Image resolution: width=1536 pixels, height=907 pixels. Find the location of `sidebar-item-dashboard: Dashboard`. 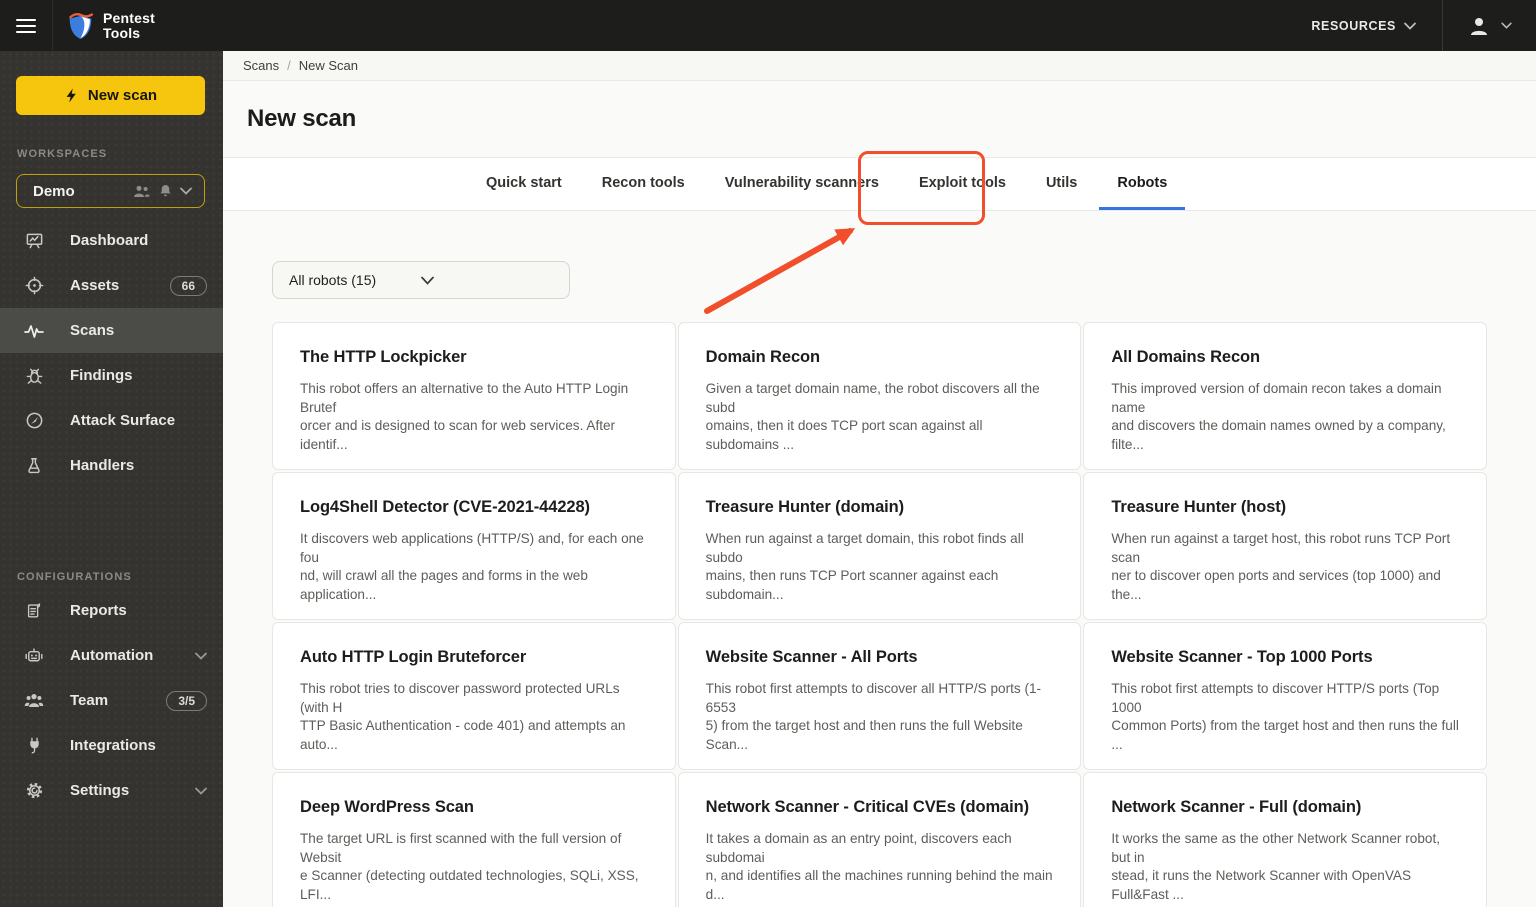

sidebar-item-dashboard: Dashboard is located at coordinates (111, 240).